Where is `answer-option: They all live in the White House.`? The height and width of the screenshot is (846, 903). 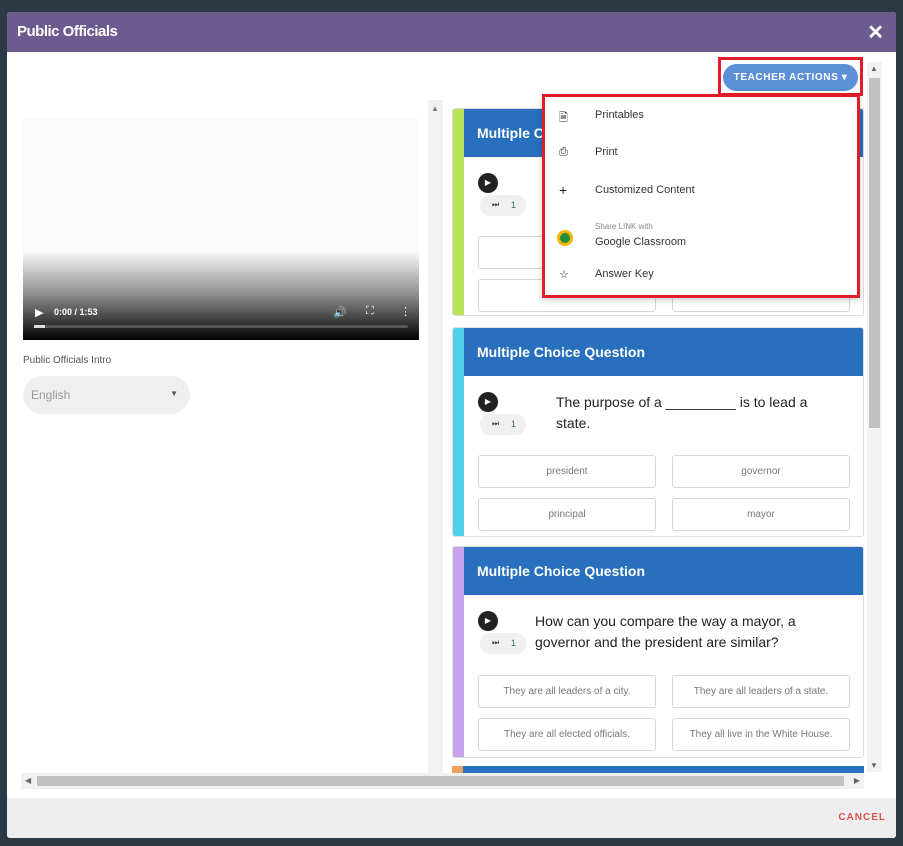 answer-option: They all live in the White House. is located at coordinates (761, 734).